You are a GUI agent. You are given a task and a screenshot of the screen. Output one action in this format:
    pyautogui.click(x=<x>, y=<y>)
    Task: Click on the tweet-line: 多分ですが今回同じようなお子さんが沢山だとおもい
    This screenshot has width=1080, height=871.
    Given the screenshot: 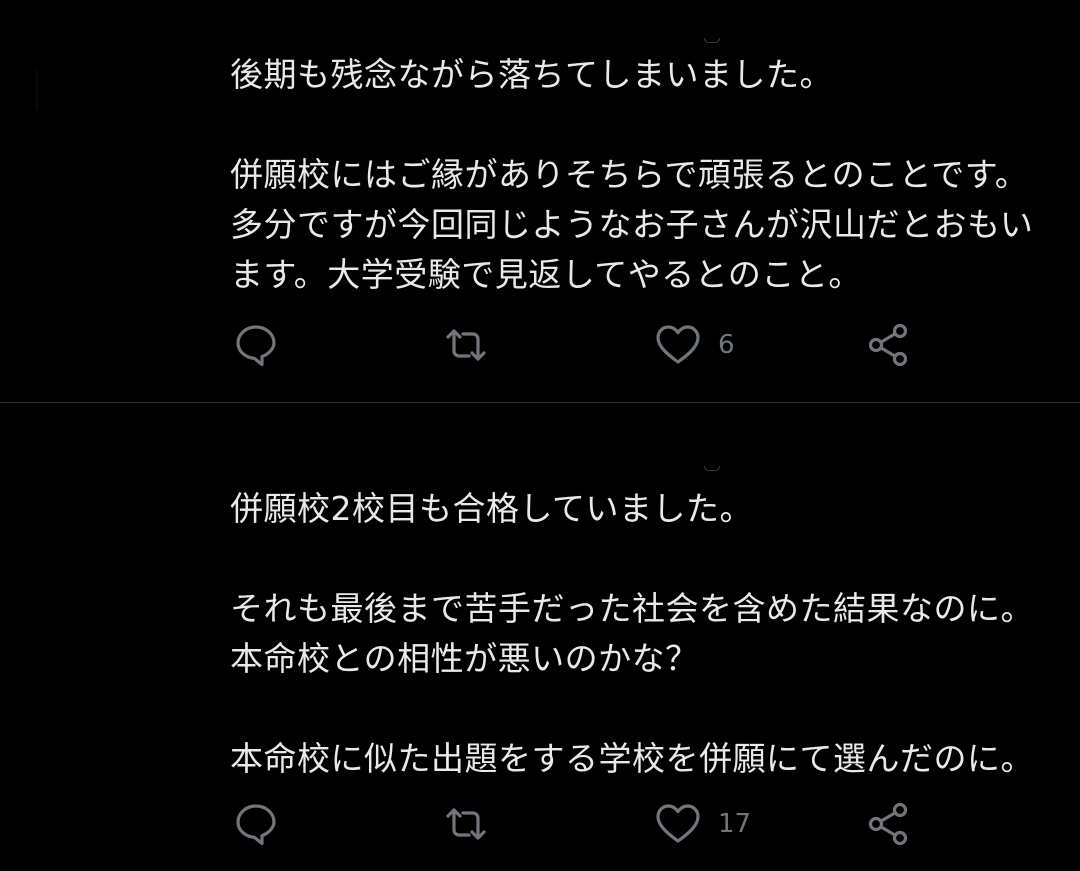 What is the action you would take?
    pyautogui.click(x=632, y=224)
    